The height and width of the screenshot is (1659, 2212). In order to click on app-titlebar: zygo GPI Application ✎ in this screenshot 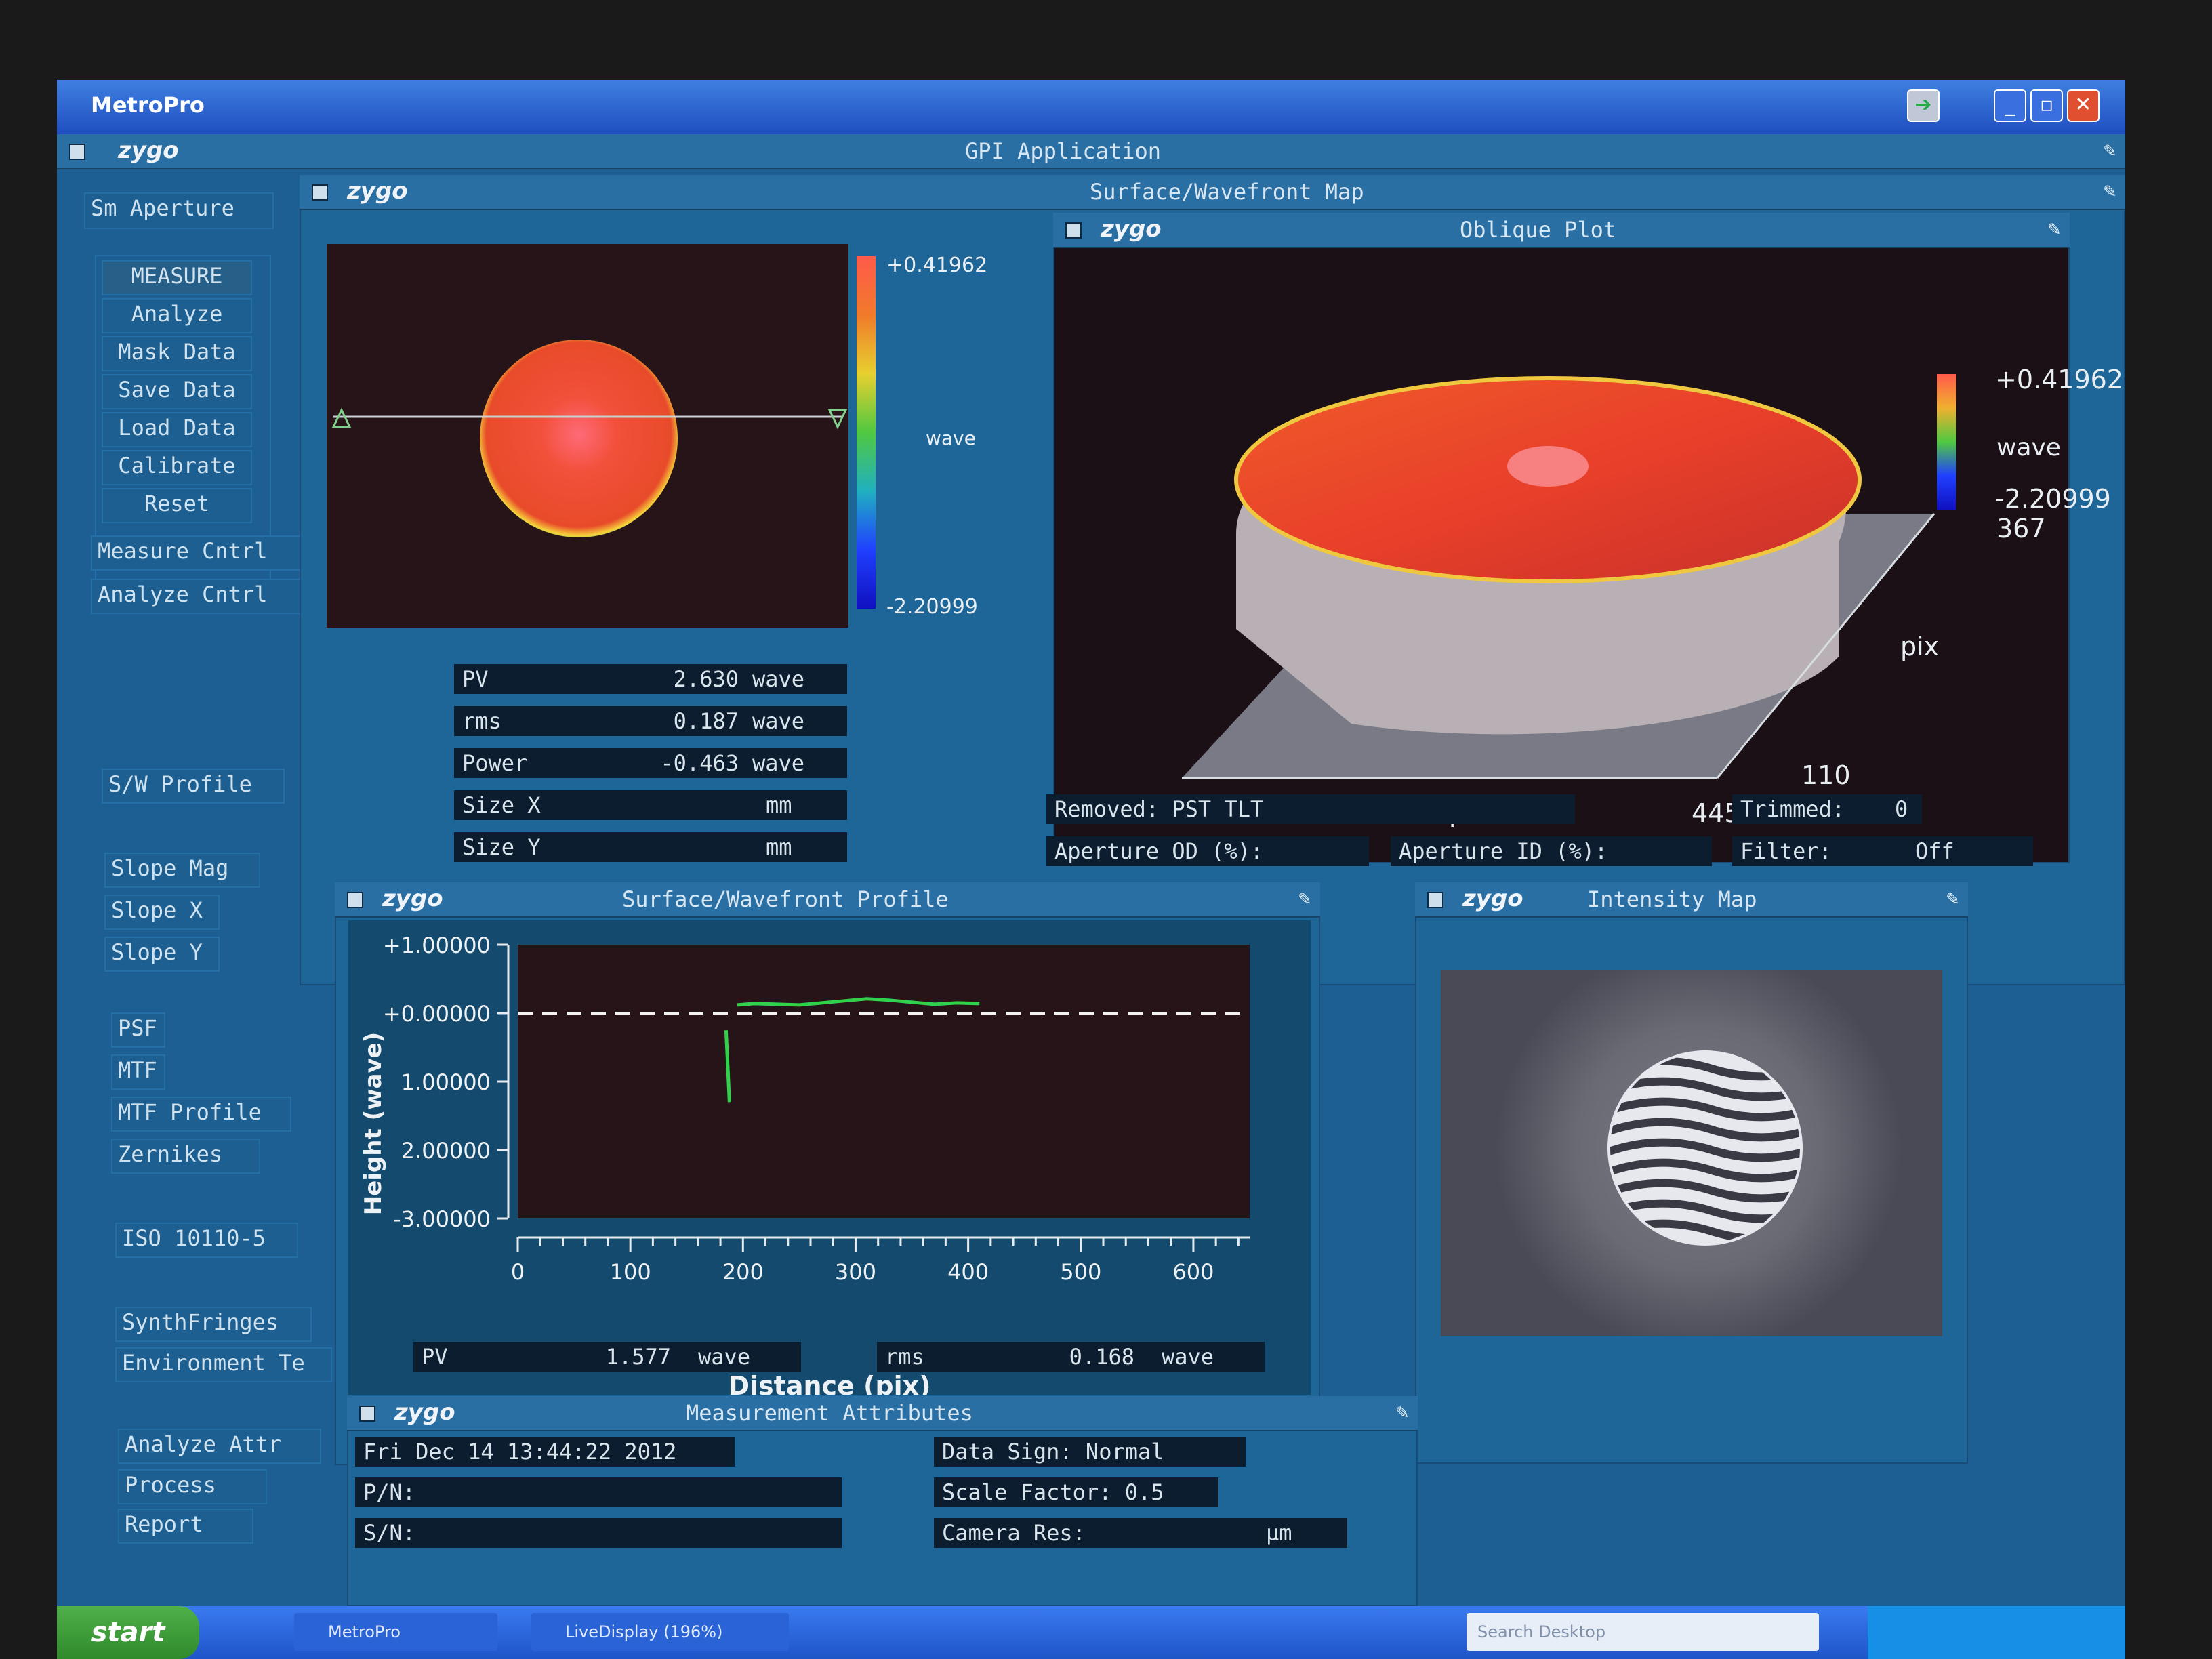, I will do `click(1091, 151)`.